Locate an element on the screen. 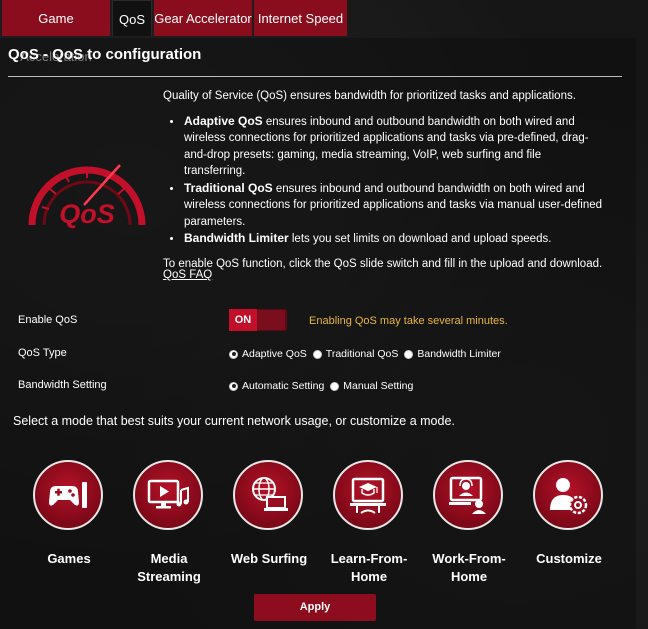 Image resolution: width=648 pixels, height=629 pixels. enable-qos-toggle: ON is located at coordinates (258, 320).